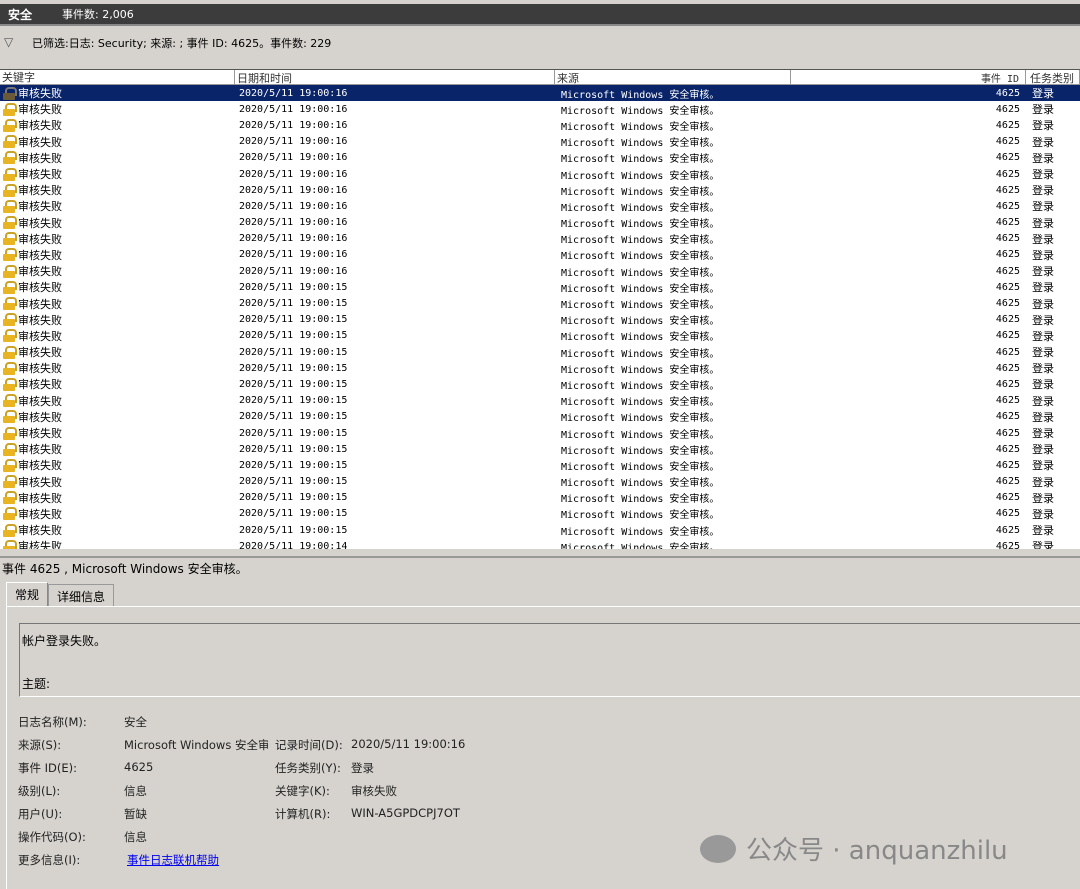 This screenshot has height=889, width=1080. What do you see at coordinates (98, 14) in the screenshot?
I see `event-count: 事件数: 2,006` at bounding box center [98, 14].